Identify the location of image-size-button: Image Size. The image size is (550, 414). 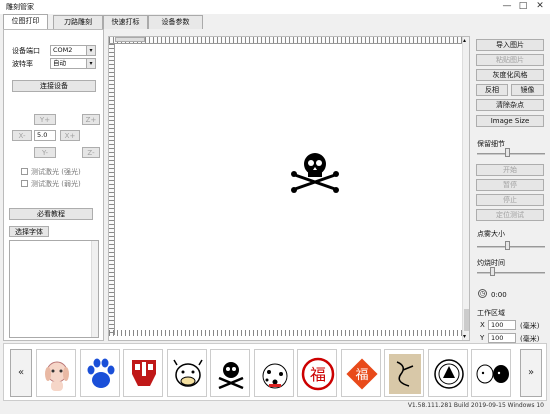
(510, 121).